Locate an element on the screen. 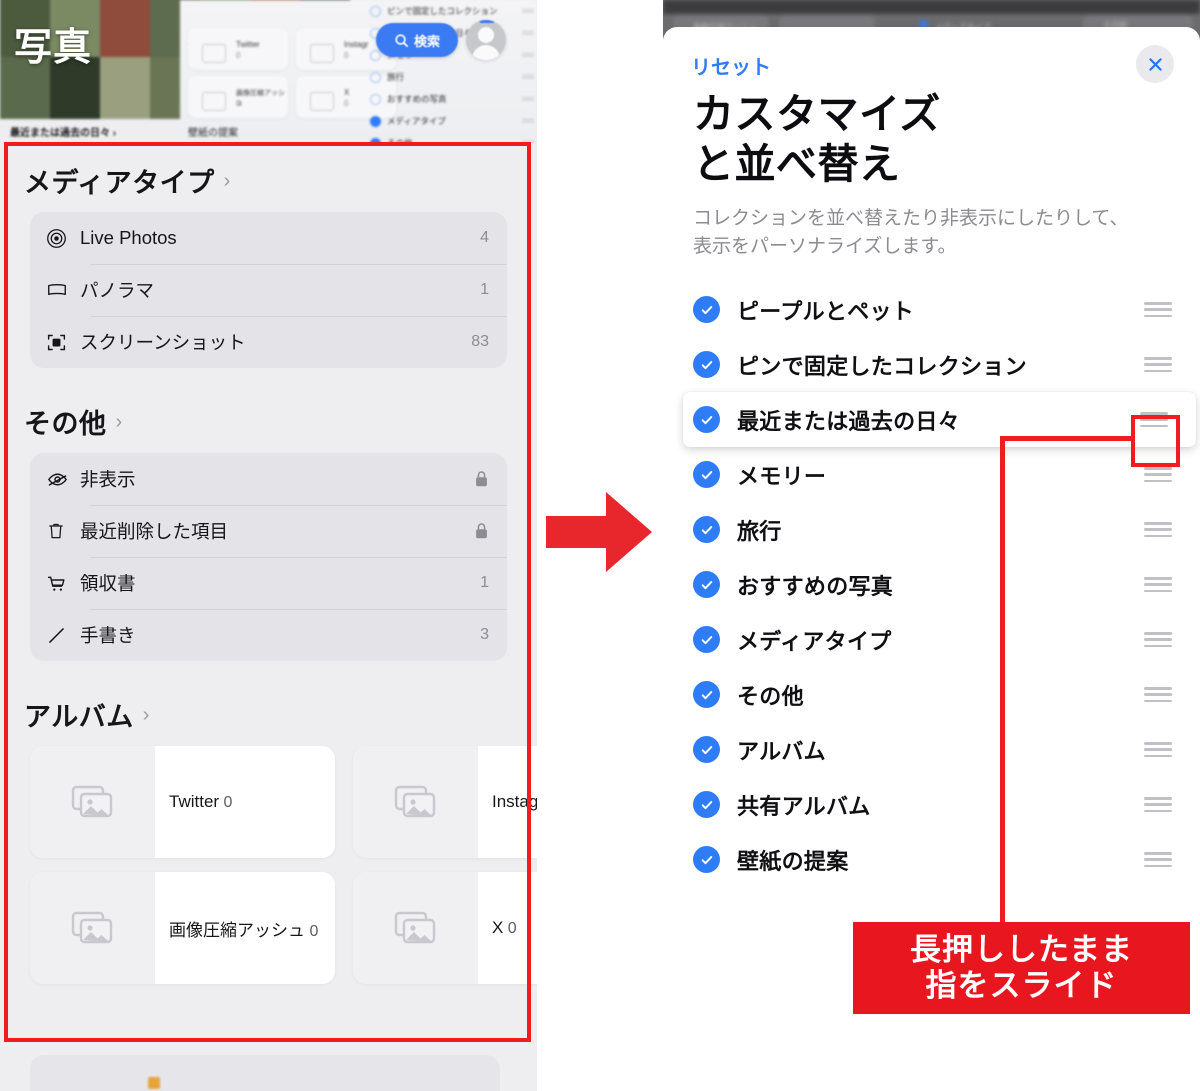  blur-recent-label: 最近または過去の日々 › is located at coordinates (63, 133).